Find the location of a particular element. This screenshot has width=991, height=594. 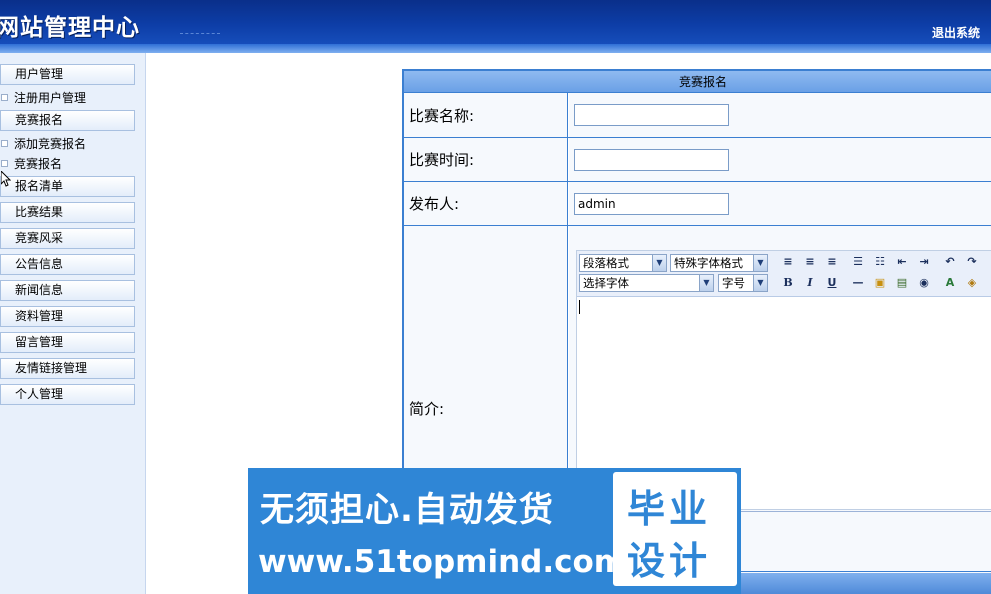

sidebar-subitem-label: 注册用户管理 is located at coordinates (50, 98).